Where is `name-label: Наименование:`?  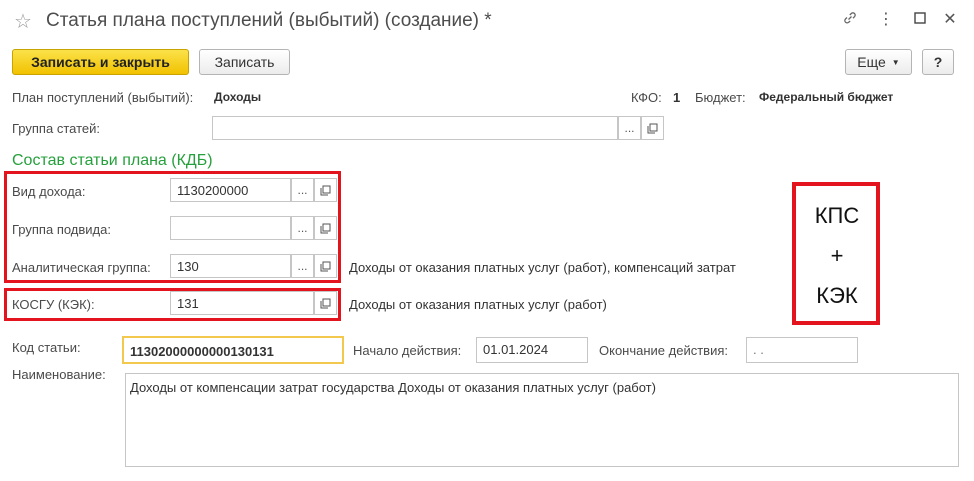 name-label: Наименование: is located at coordinates (59, 374).